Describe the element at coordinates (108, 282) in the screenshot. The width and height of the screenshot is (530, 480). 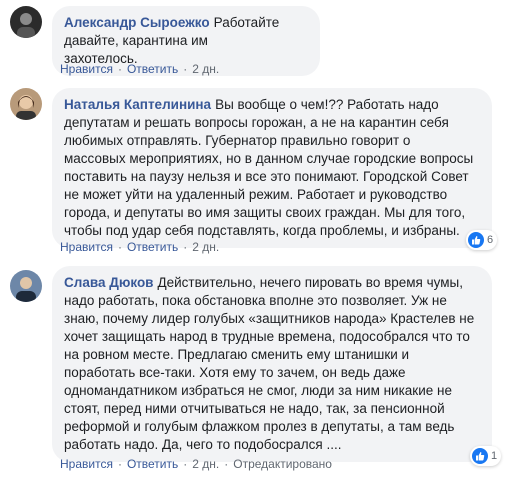
I see `comment-author: Слава Дюков` at that location.